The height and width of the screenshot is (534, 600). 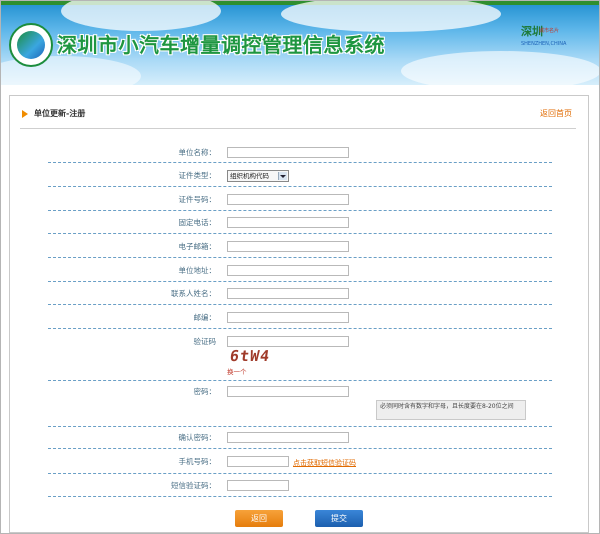 What do you see at coordinates (288, 341) in the screenshot?
I see `captcha-input` at bounding box center [288, 341].